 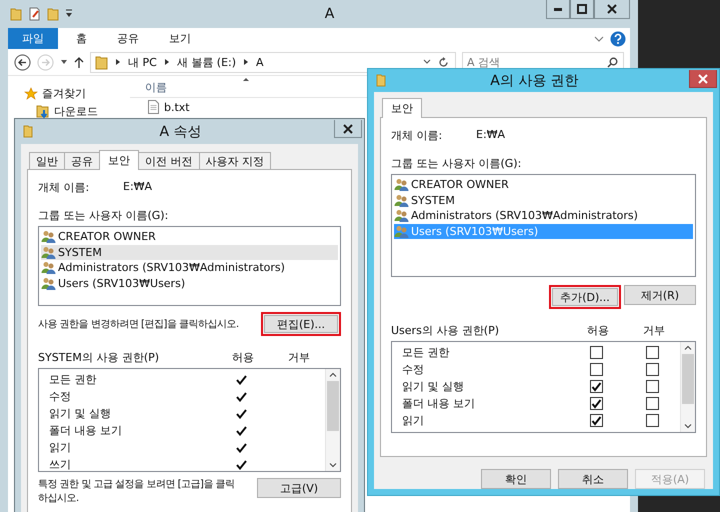 I want to click on nav-item: 즐겨찾기, so click(x=64, y=93).